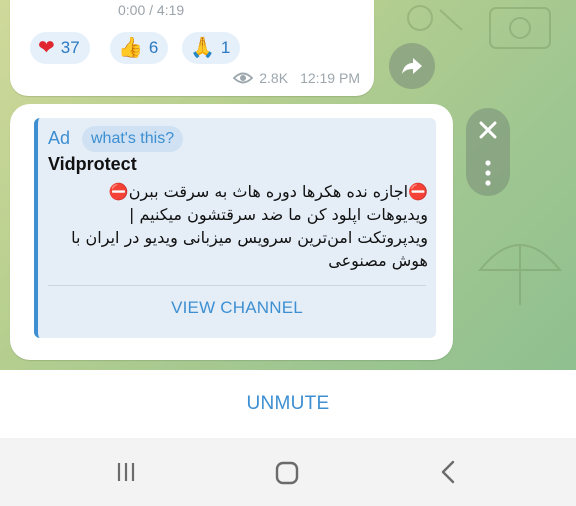  I want to click on view-channel-button: VIEW CHANNEL, so click(237, 308).